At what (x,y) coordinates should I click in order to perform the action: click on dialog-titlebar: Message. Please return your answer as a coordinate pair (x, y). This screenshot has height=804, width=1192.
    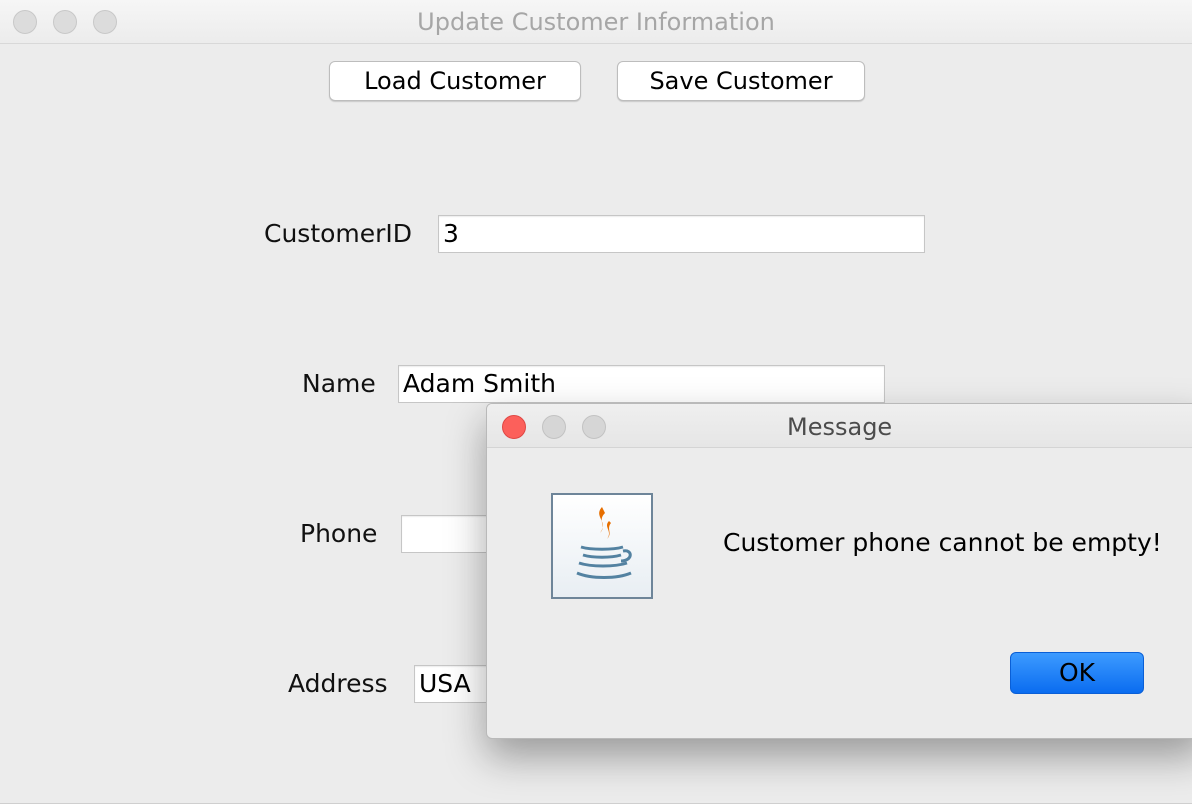
    Looking at the image, I should click on (839, 426).